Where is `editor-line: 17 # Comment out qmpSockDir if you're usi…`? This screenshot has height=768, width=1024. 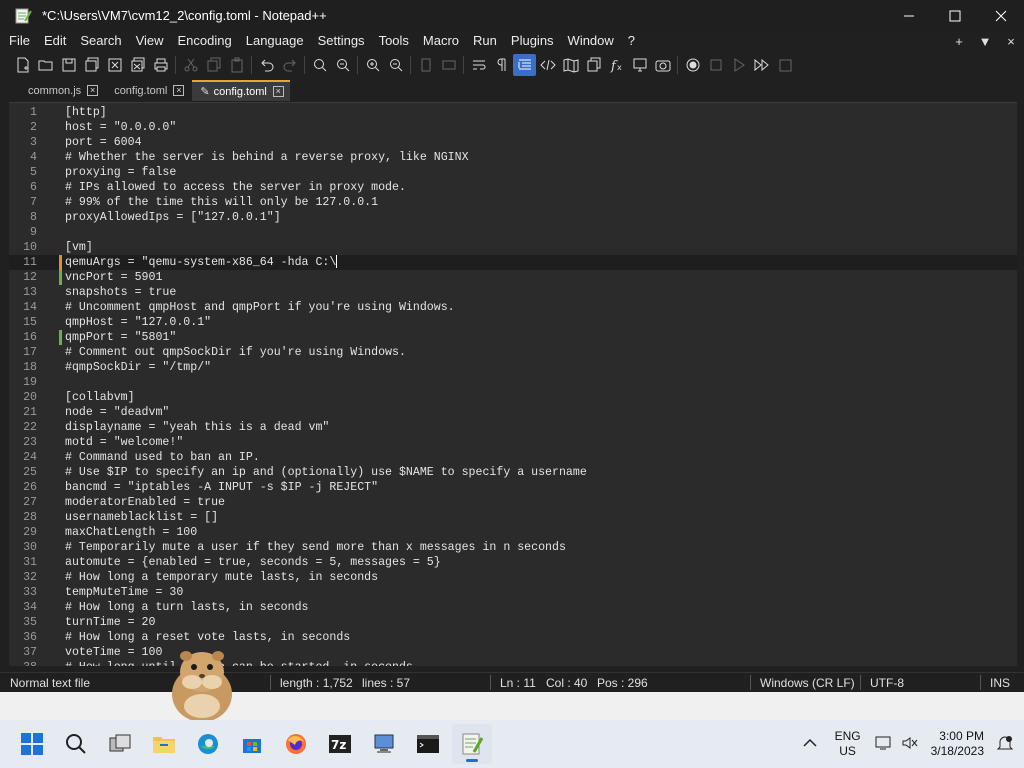
editor-line: 17 # Comment out qmpSockDir if you're usi… is located at coordinates (513, 352).